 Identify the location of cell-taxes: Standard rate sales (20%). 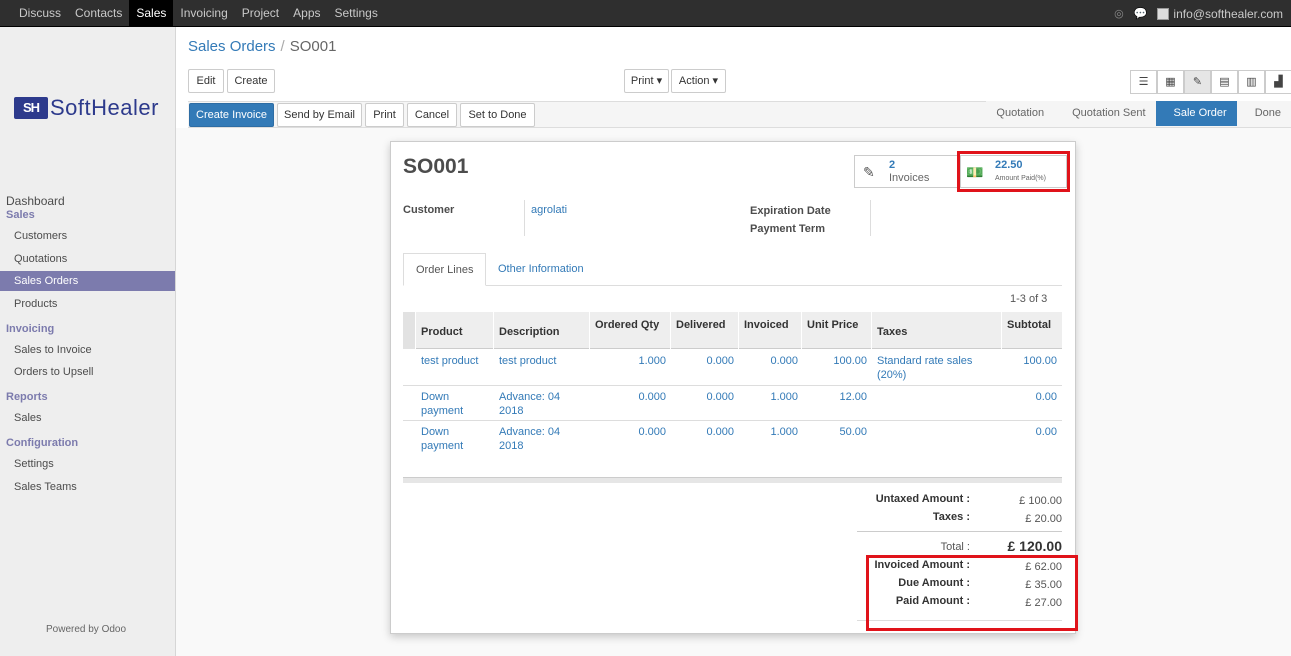
(932, 368).